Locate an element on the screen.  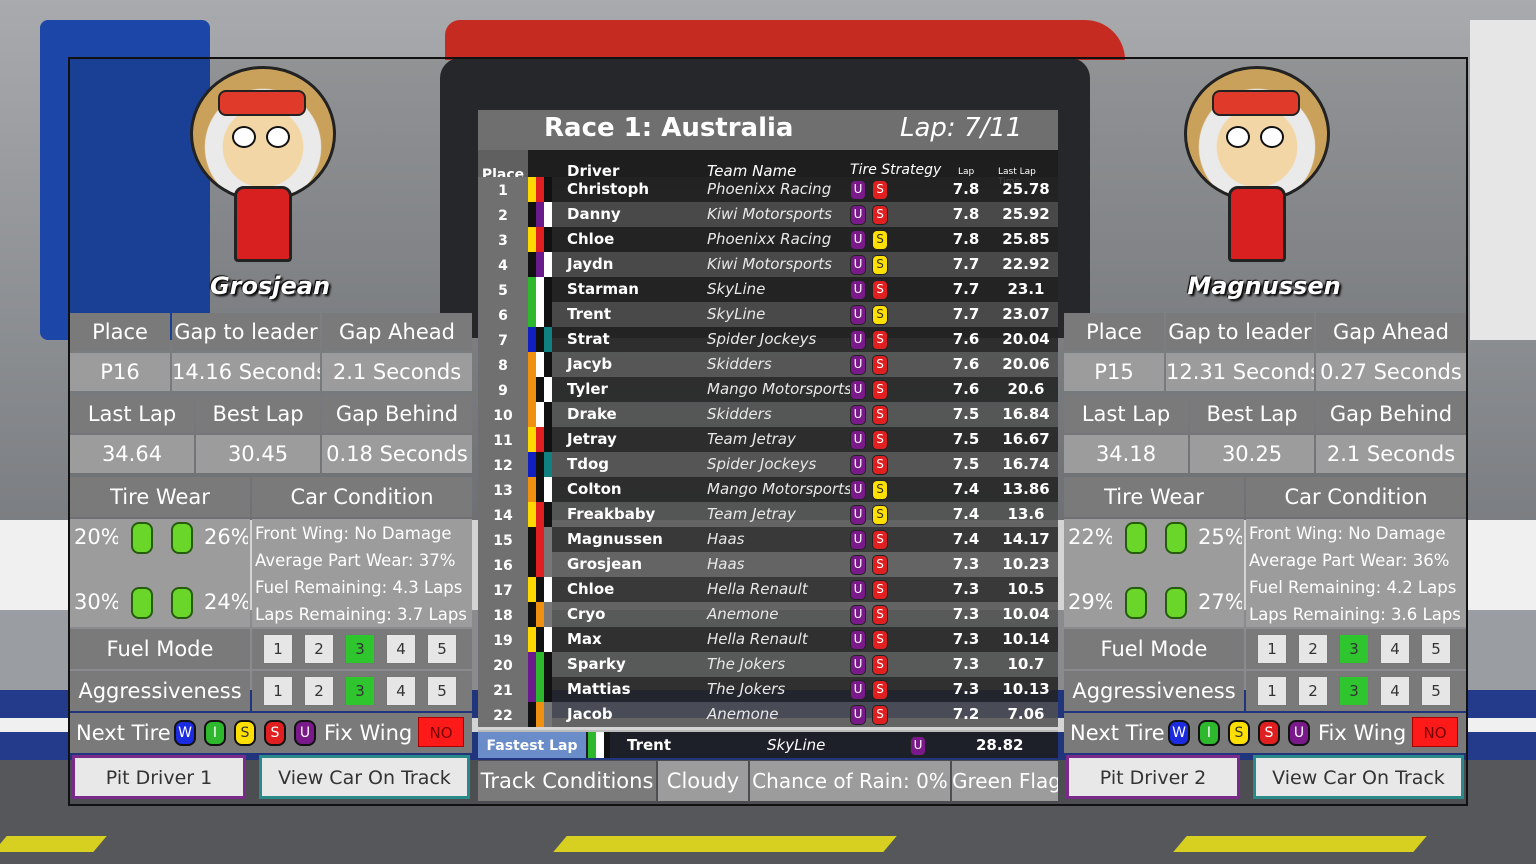
standings-row: 12 Tdog Spider Jockeys U S 7.5 16.74 is located at coordinates (768, 464).